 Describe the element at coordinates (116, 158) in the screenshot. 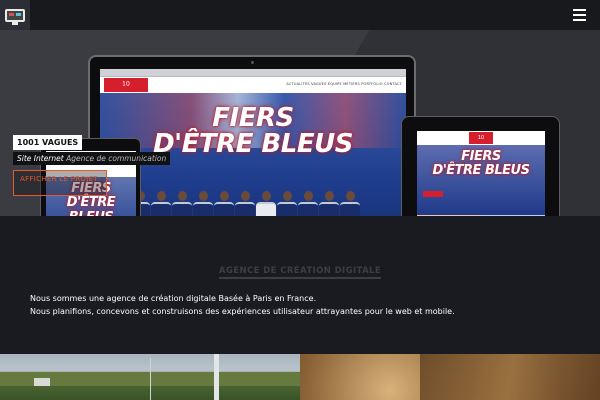

I see `project-agency: Agence de communication` at that location.